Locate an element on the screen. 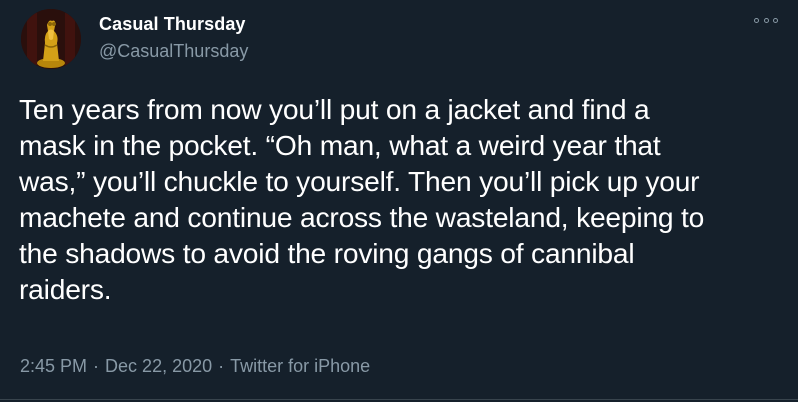  author-handle: @CasualThursday is located at coordinates (173, 51).